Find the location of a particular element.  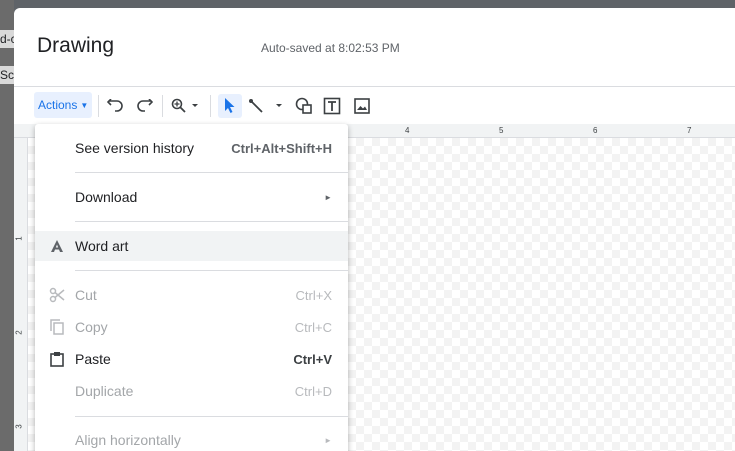

menu-item-shortcut: Ctrl+X is located at coordinates (313, 295).